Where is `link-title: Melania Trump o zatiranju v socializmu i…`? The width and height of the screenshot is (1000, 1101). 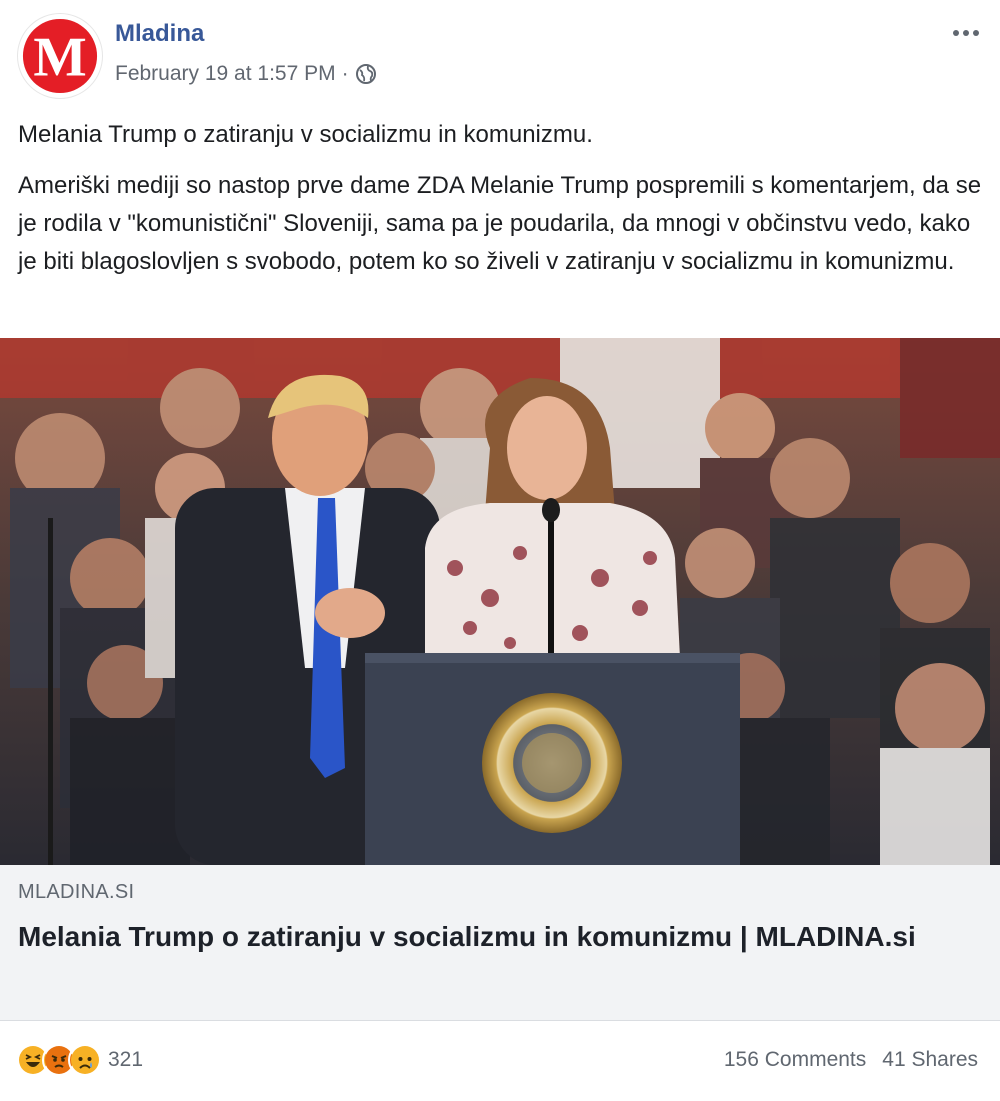
link-title: Melania Trump o zatiranju v socializmu i… is located at coordinates (498, 937).